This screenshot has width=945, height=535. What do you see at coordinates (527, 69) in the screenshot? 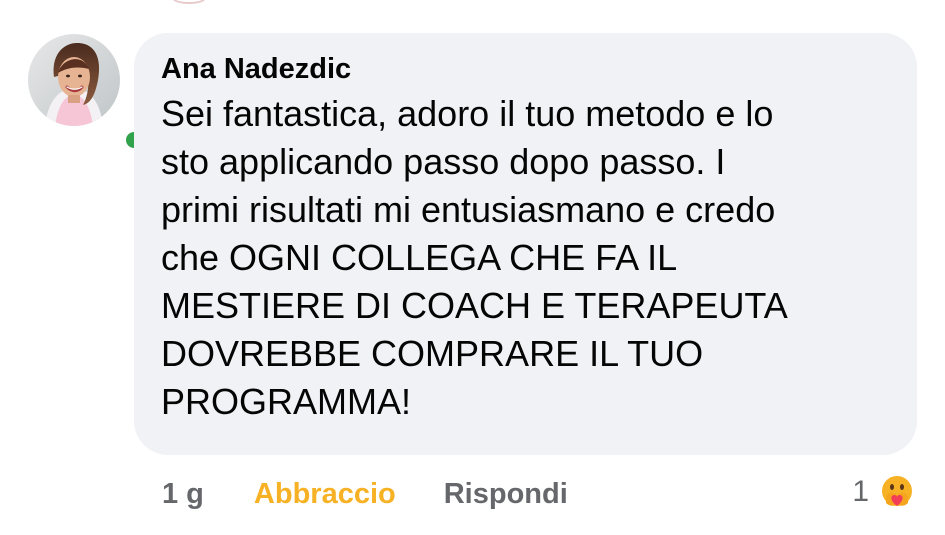
I see `comment-author-name: Ana Nadezdic` at bounding box center [527, 69].